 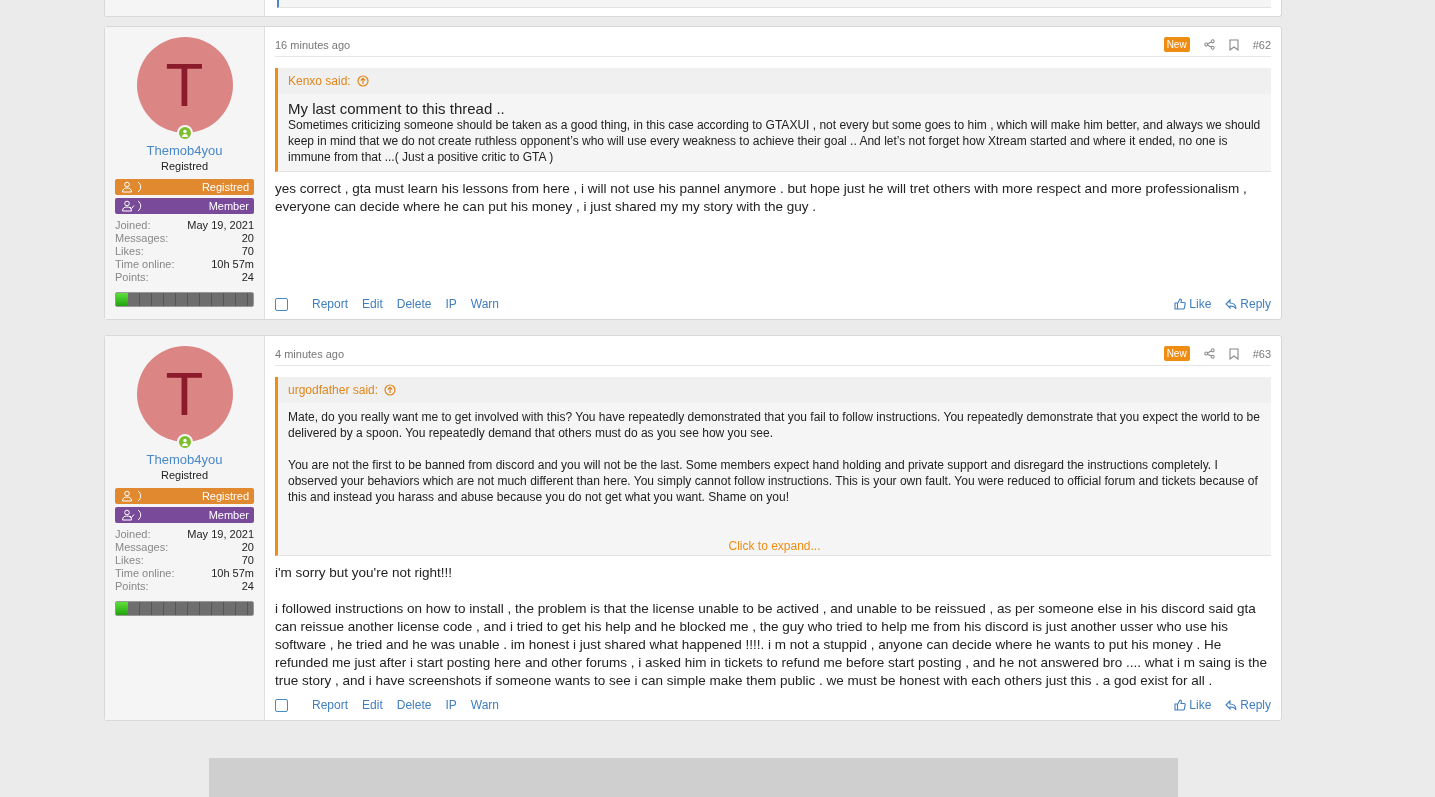 I want to click on quote-author: urgodfather said:, so click(x=333, y=390).